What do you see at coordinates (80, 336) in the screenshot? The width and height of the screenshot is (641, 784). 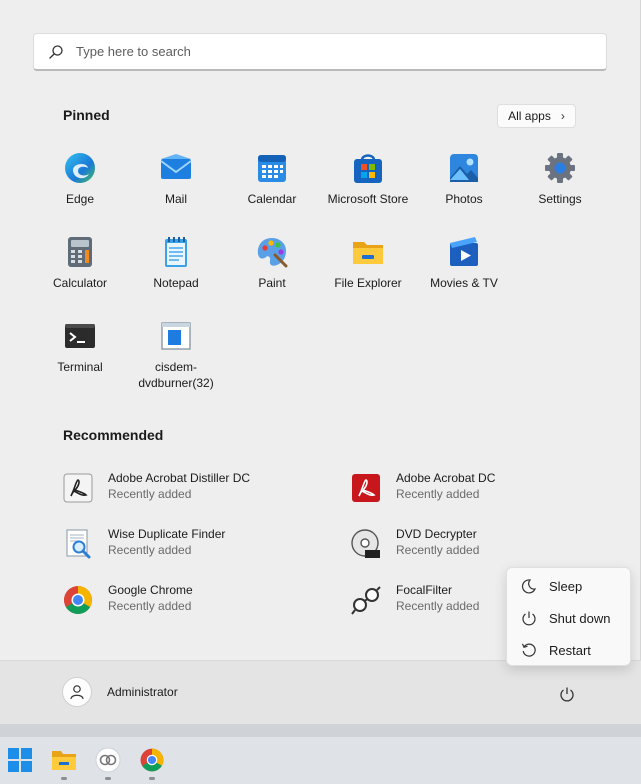 I see `terminal-icon` at bounding box center [80, 336].